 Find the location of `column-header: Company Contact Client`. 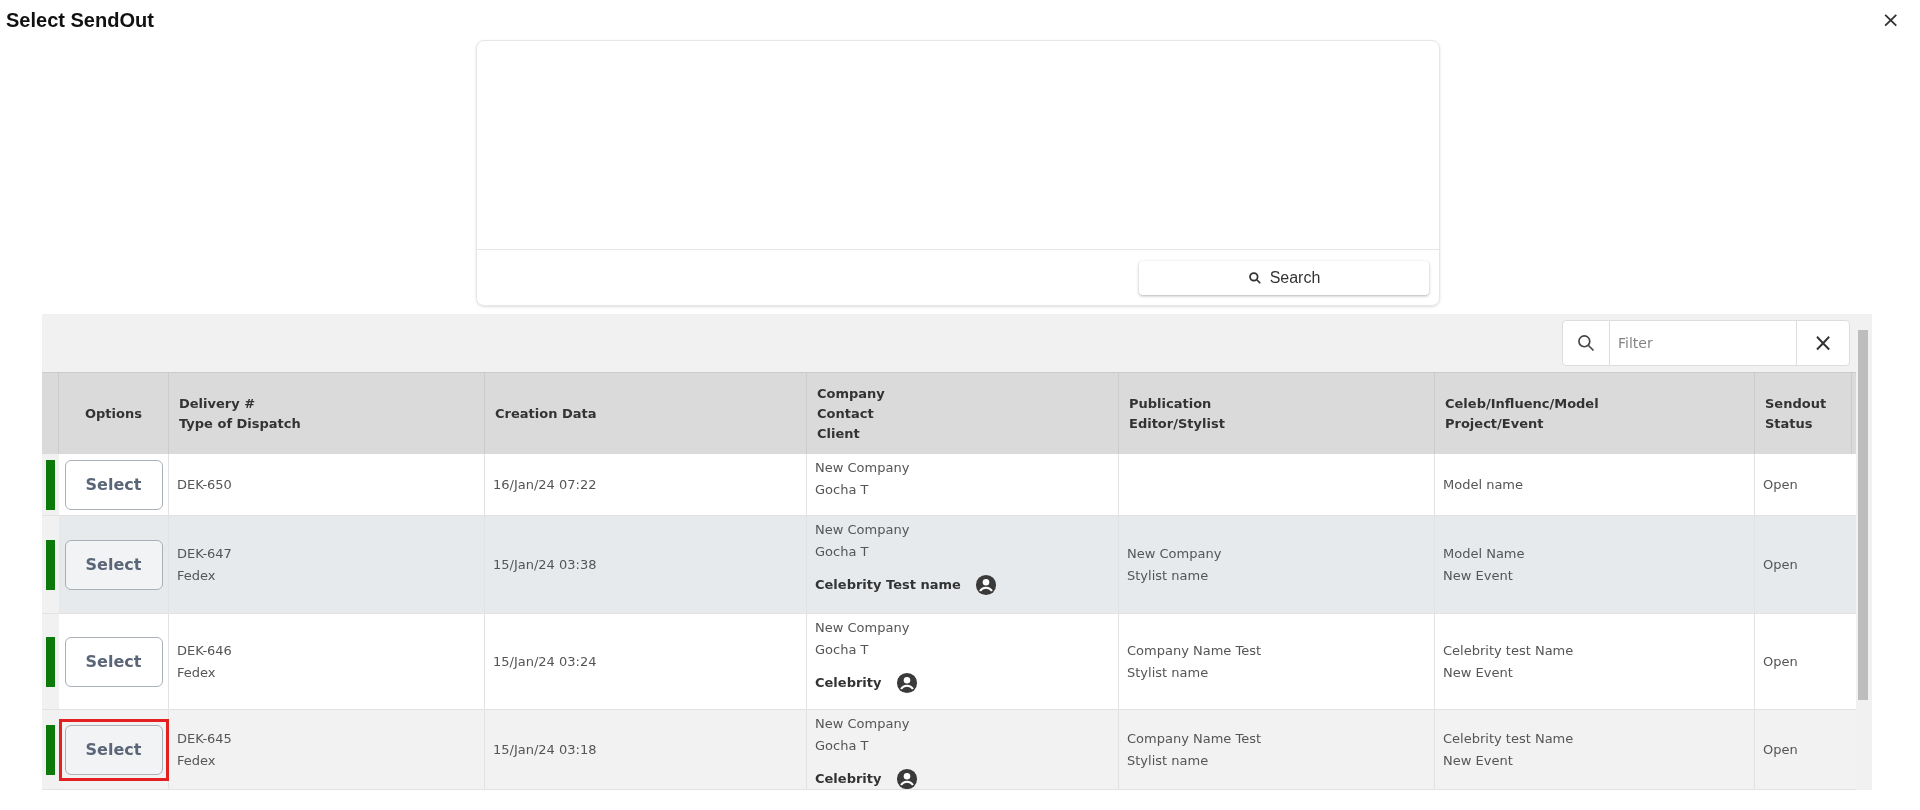

column-header: Company Contact Client is located at coordinates (851, 413).